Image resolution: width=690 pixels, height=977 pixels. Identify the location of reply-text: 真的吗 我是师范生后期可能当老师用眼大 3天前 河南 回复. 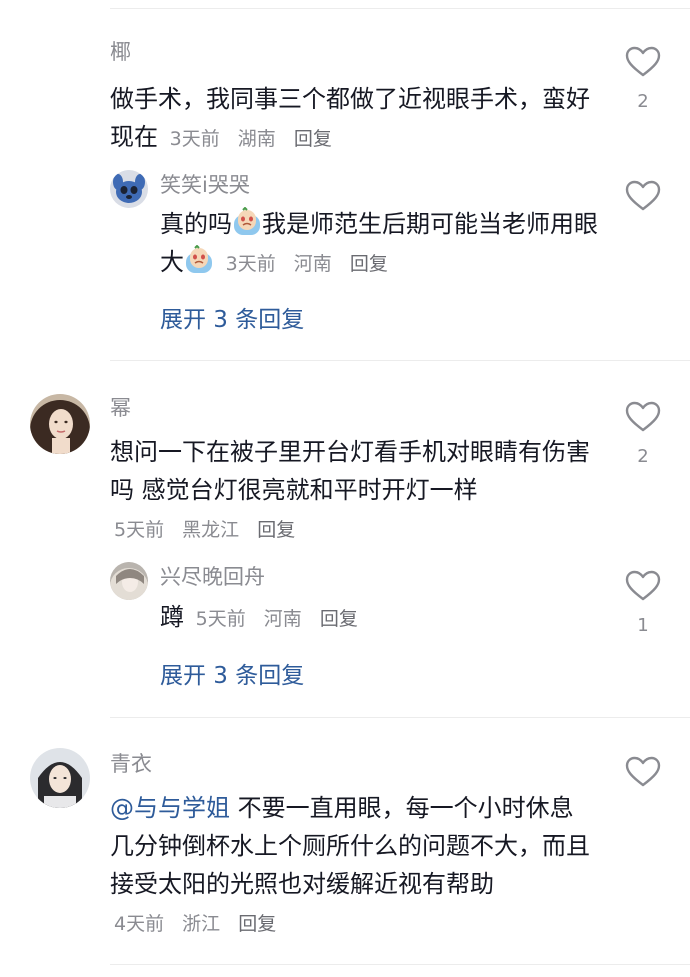
(382, 244).